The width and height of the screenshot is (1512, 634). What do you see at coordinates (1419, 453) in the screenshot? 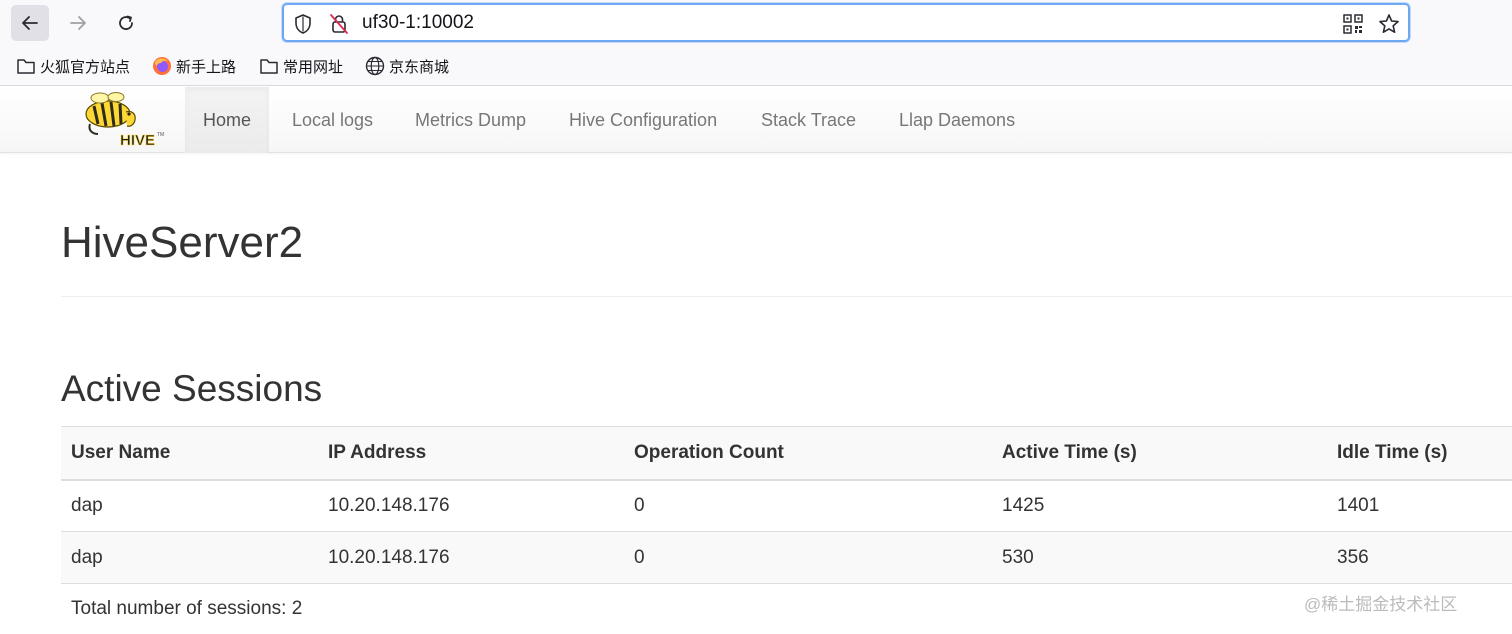
I see `column-header: Idle Time (s)` at bounding box center [1419, 453].